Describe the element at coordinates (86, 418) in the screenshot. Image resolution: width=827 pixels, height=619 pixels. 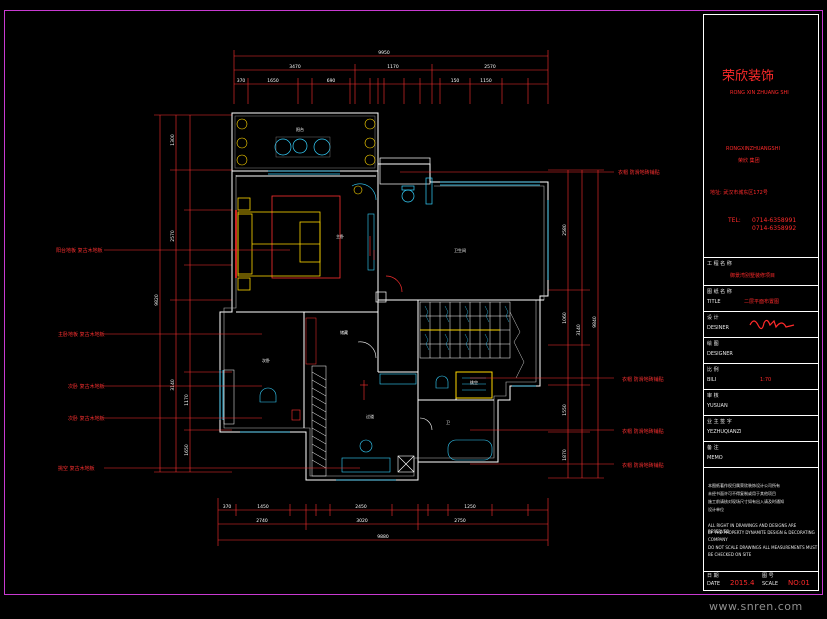
I see `callout-left-4: 次卧 复古木地板` at that location.